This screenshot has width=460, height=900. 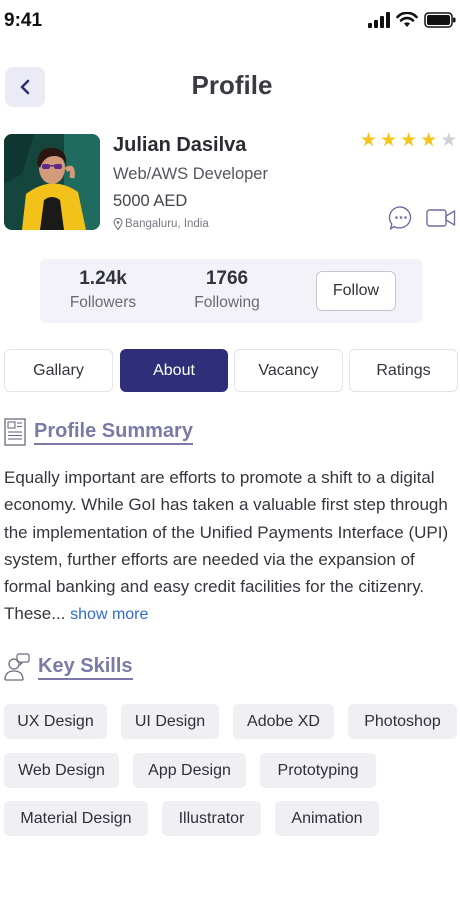 What do you see at coordinates (356, 291) in the screenshot?
I see `follow-button: Follow` at bounding box center [356, 291].